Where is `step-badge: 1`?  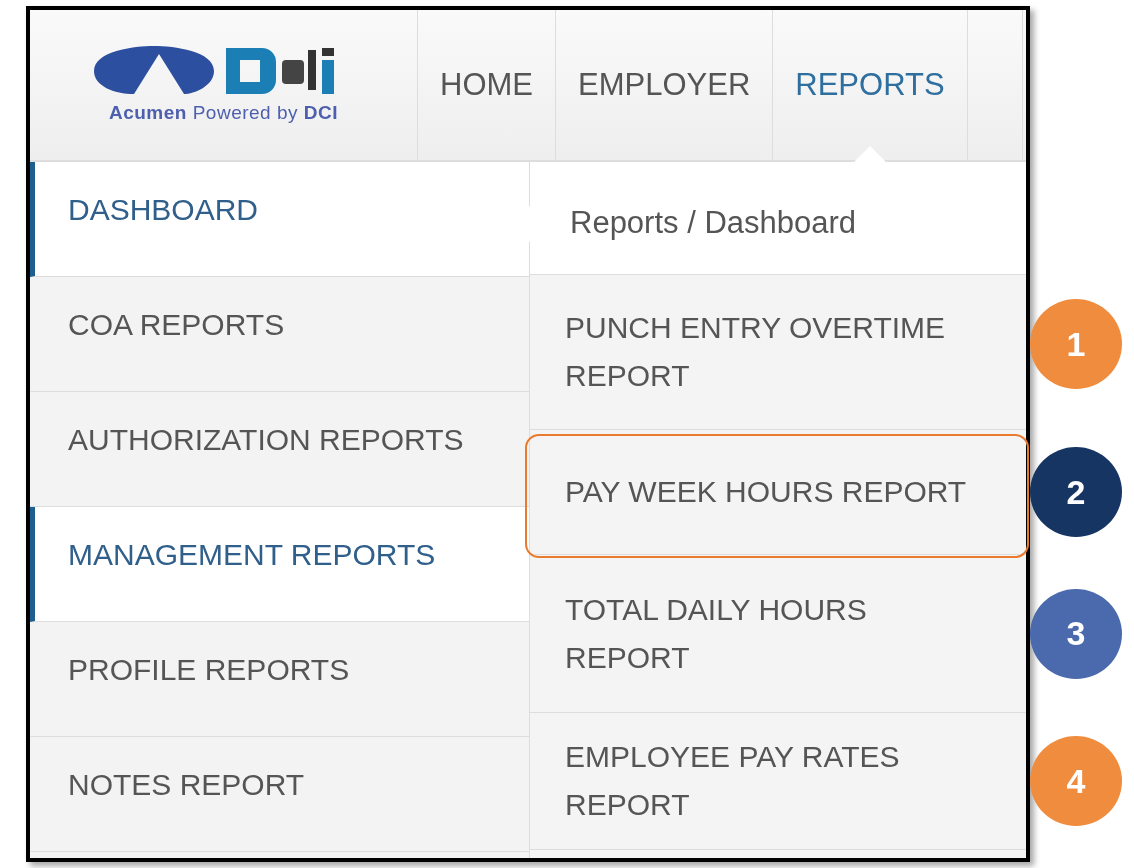
step-badge: 1 is located at coordinates (1076, 344).